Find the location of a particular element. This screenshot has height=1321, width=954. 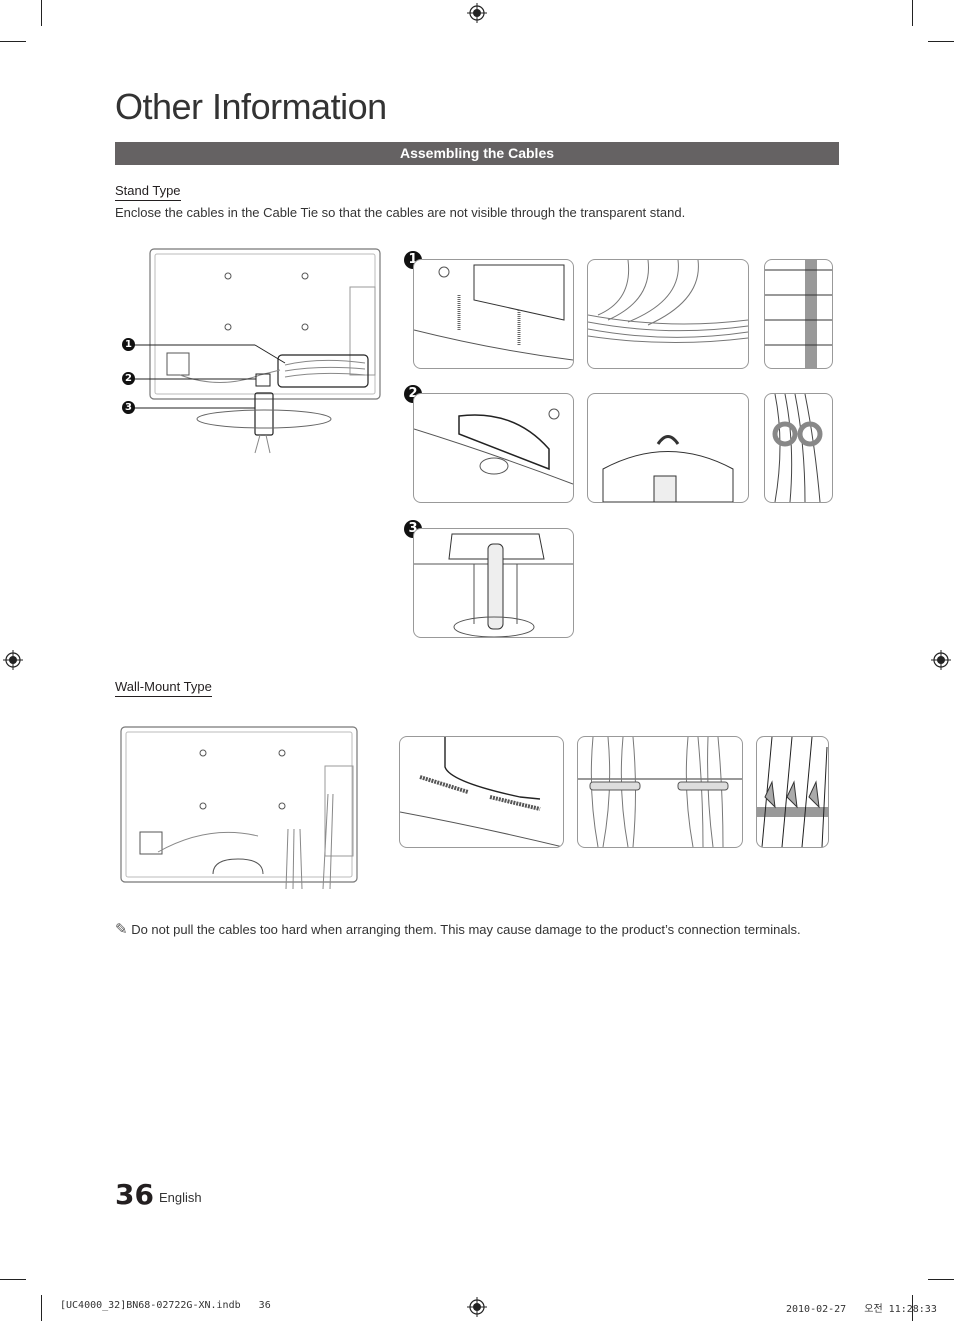

step-2-panel-b is located at coordinates (668, 448).